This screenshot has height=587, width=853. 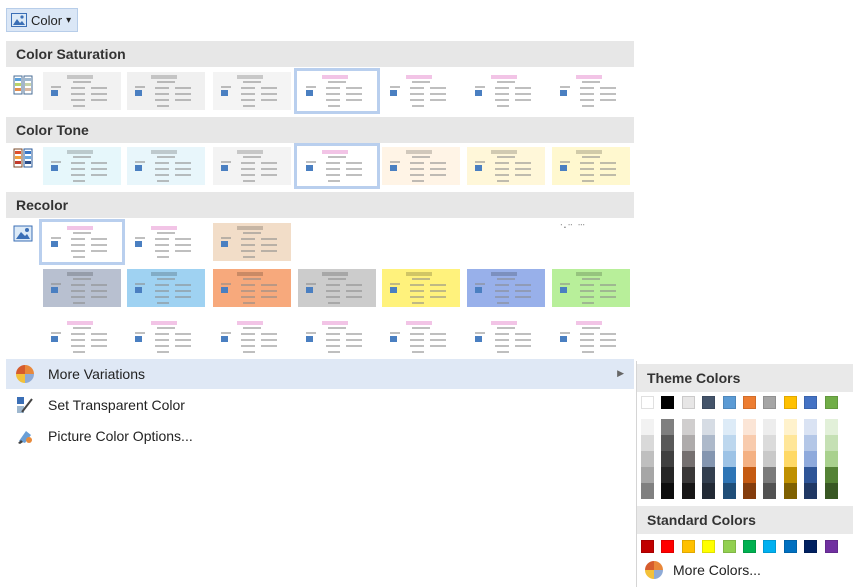 I want to click on set-transparent-color-item: Set Transparent Color, so click(x=320, y=405).